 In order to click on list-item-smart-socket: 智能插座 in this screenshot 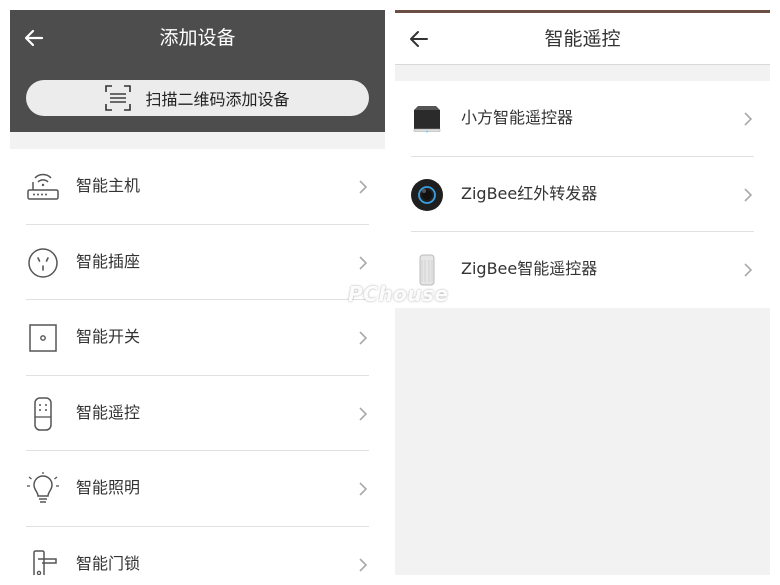, I will do `click(197, 262)`.